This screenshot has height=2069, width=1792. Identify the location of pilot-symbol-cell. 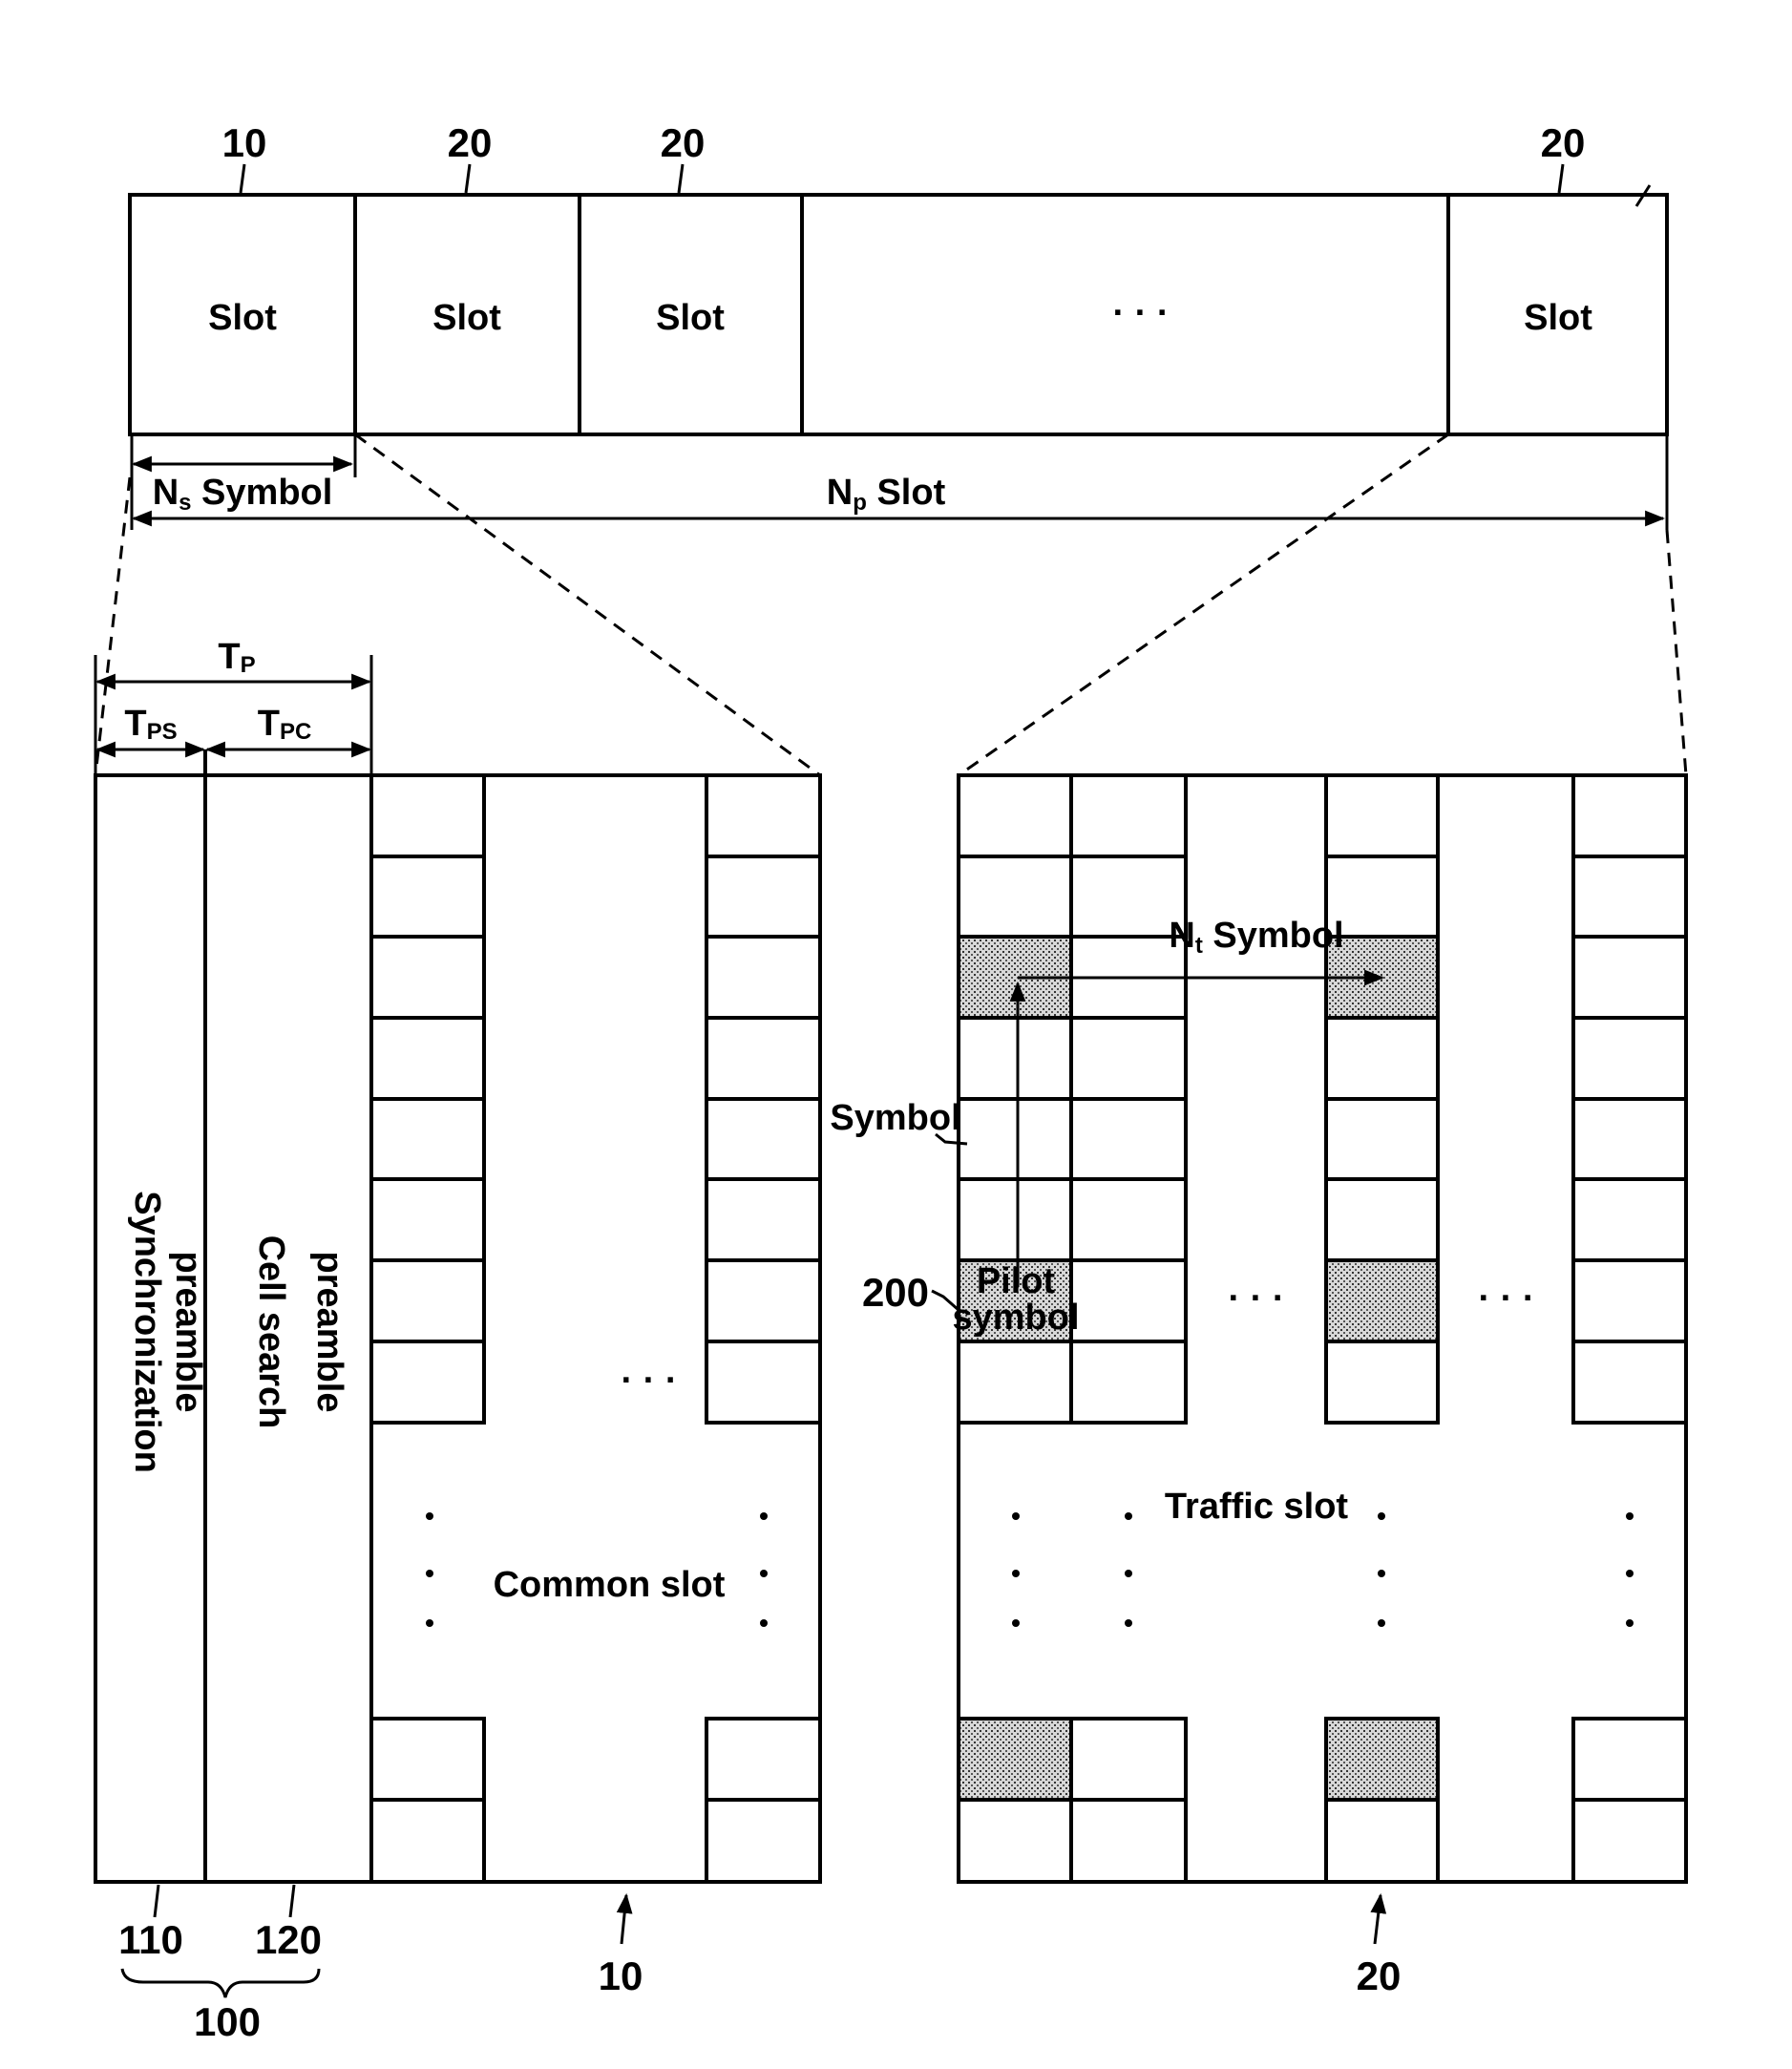
(1382, 1300).